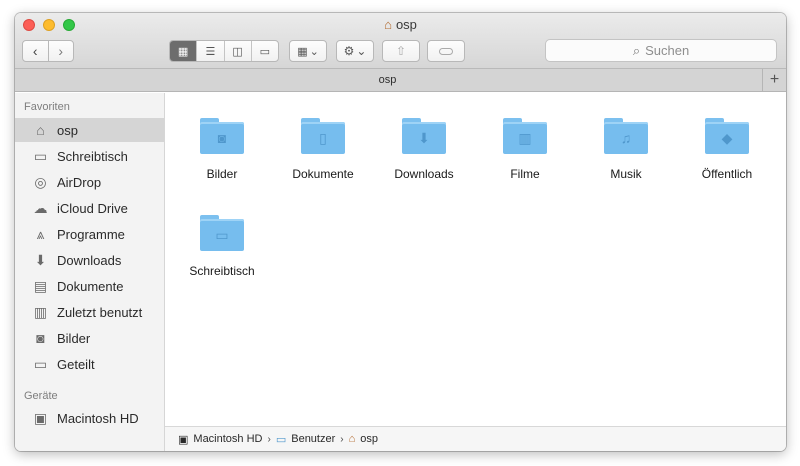  I want to click on gear-icon: ⚙, so click(349, 51).